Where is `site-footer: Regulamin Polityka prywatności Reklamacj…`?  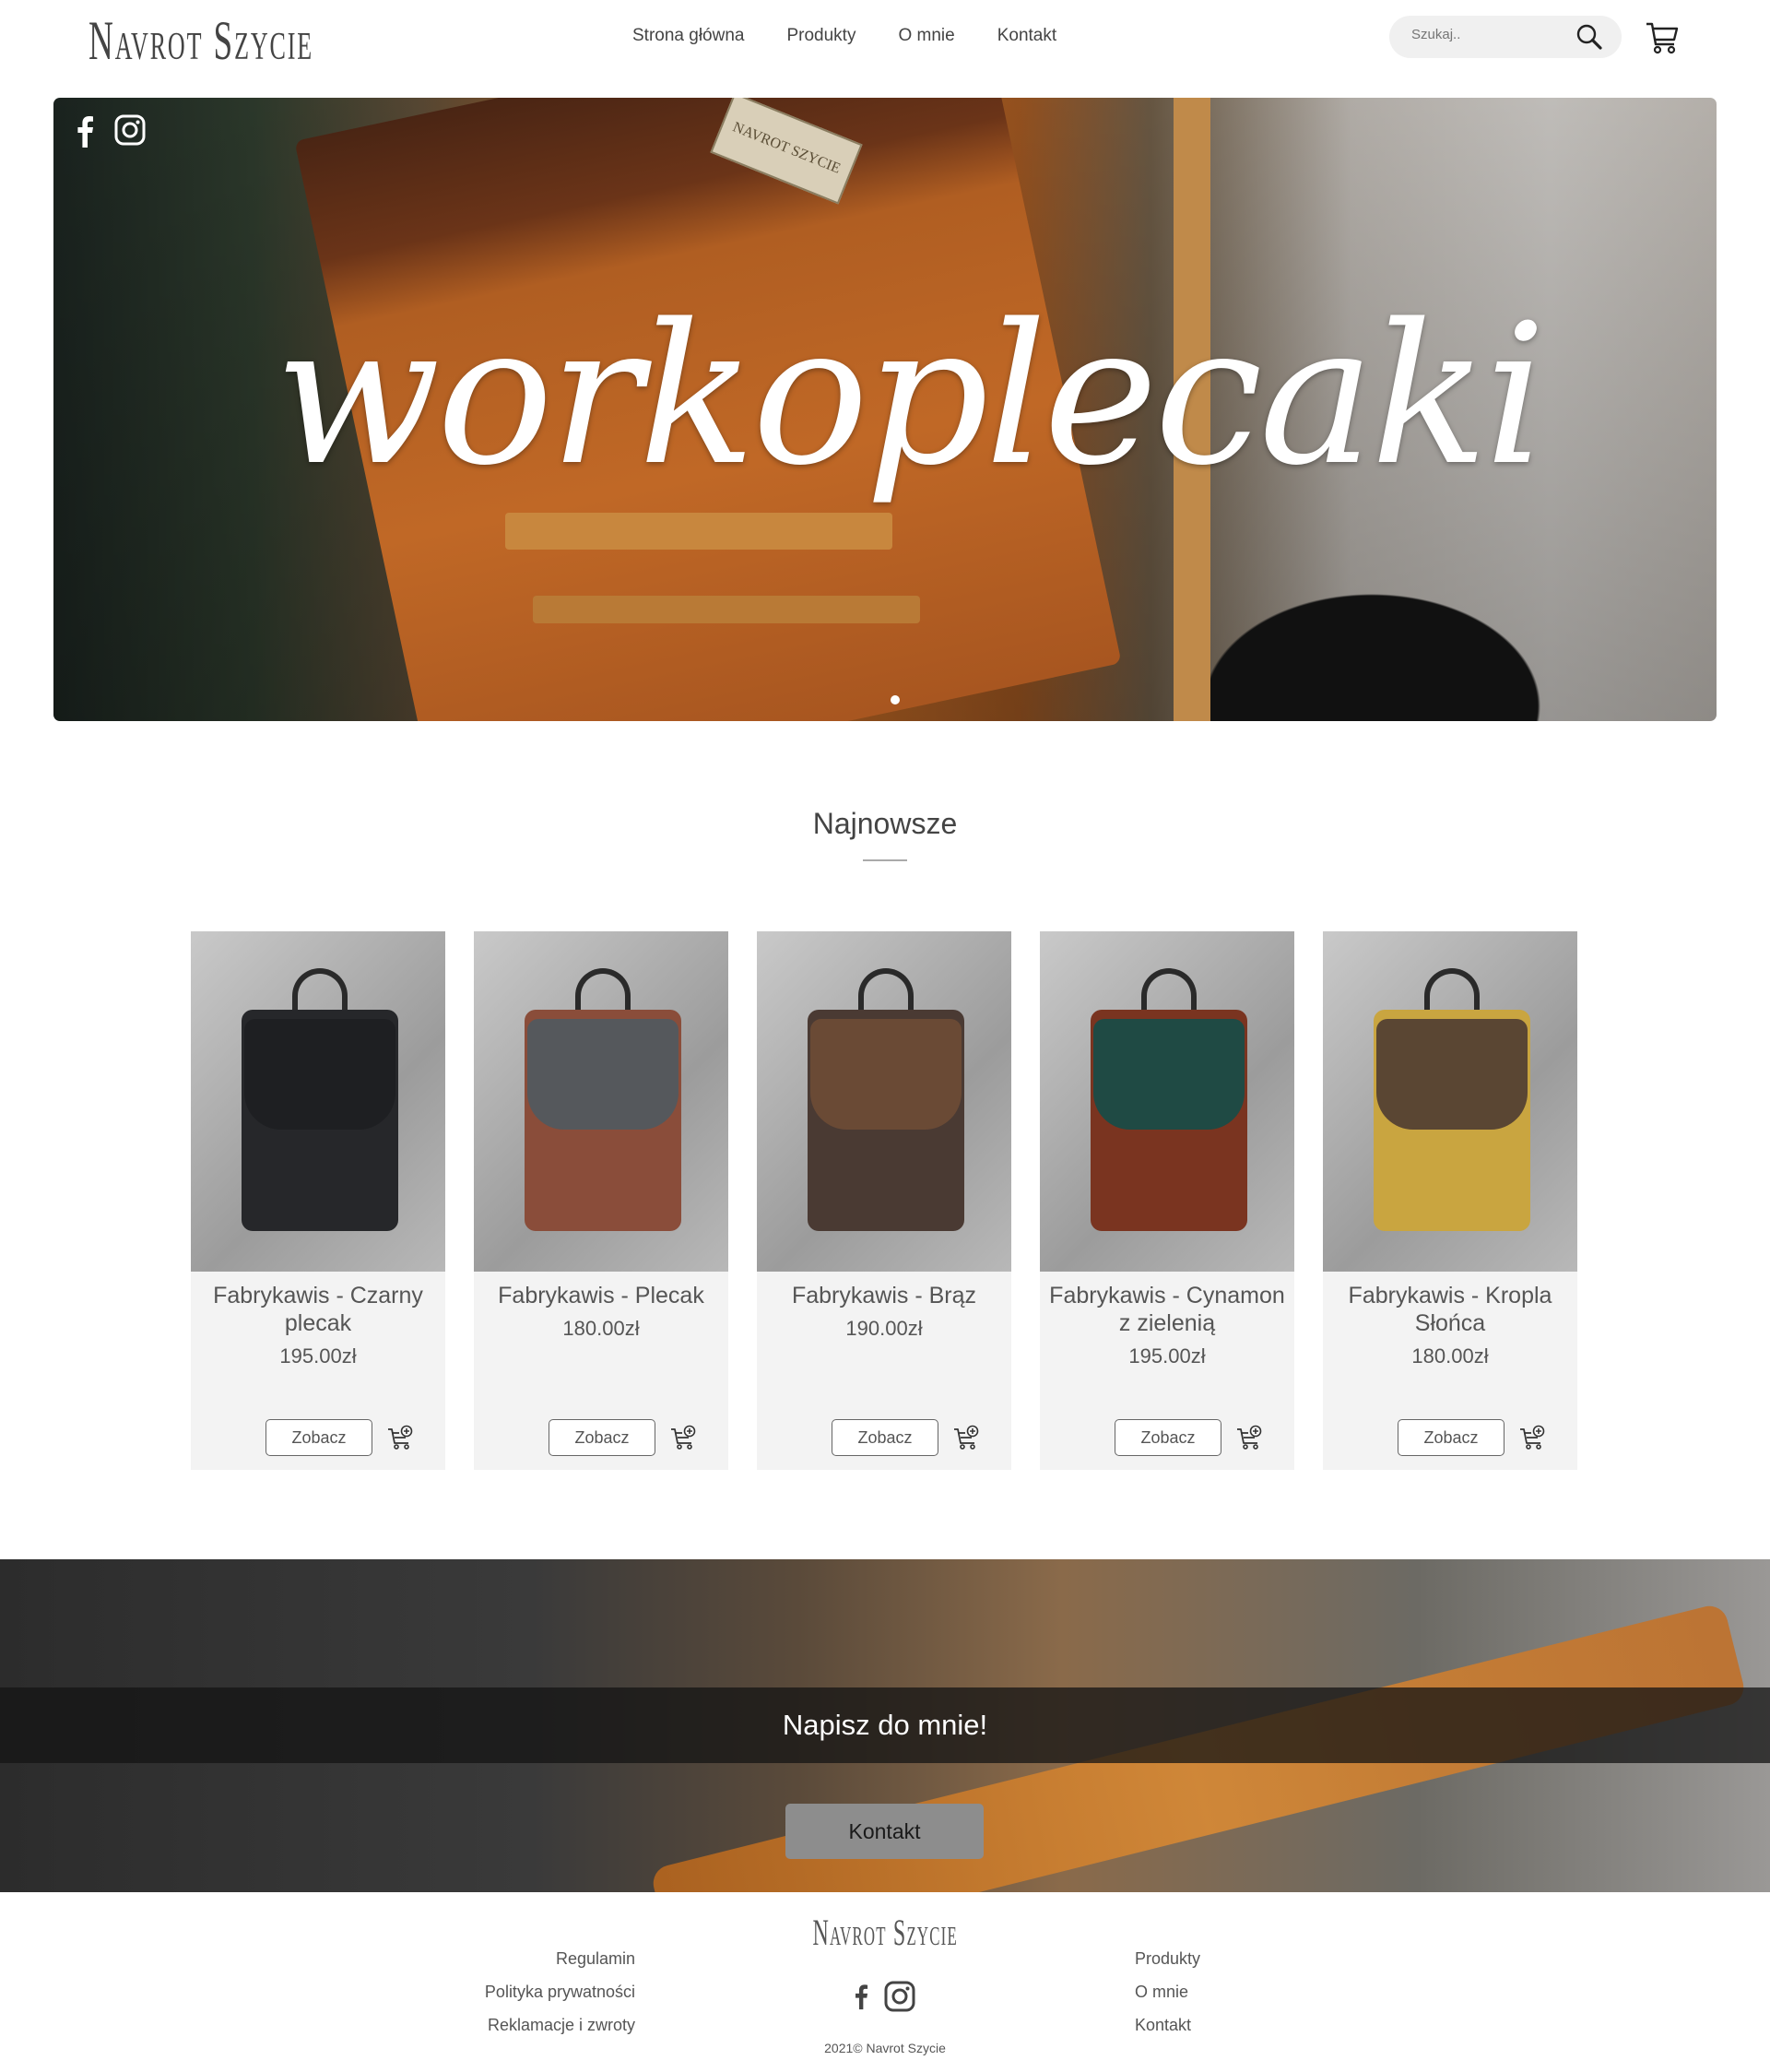 site-footer: Regulamin Polityka prywatności Reklamacj… is located at coordinates (885, 1982).